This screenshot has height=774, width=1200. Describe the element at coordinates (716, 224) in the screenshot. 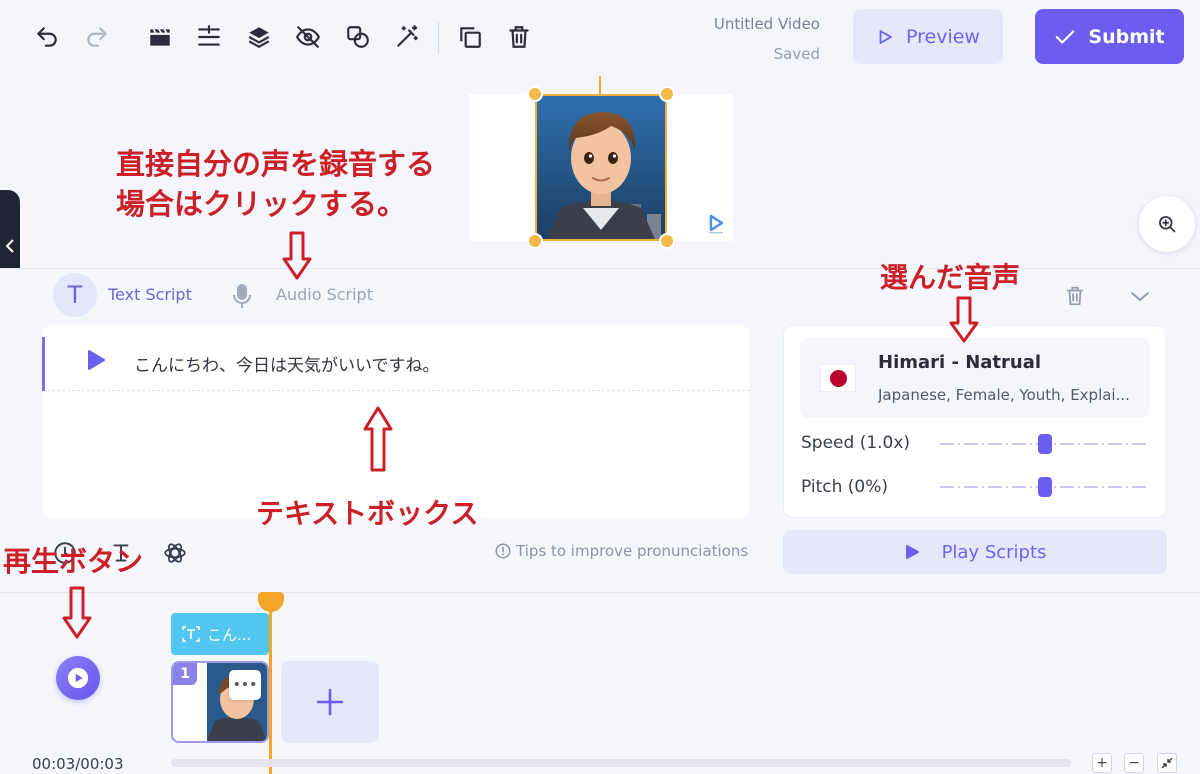

I see `watermark-logo-icon` at that location.